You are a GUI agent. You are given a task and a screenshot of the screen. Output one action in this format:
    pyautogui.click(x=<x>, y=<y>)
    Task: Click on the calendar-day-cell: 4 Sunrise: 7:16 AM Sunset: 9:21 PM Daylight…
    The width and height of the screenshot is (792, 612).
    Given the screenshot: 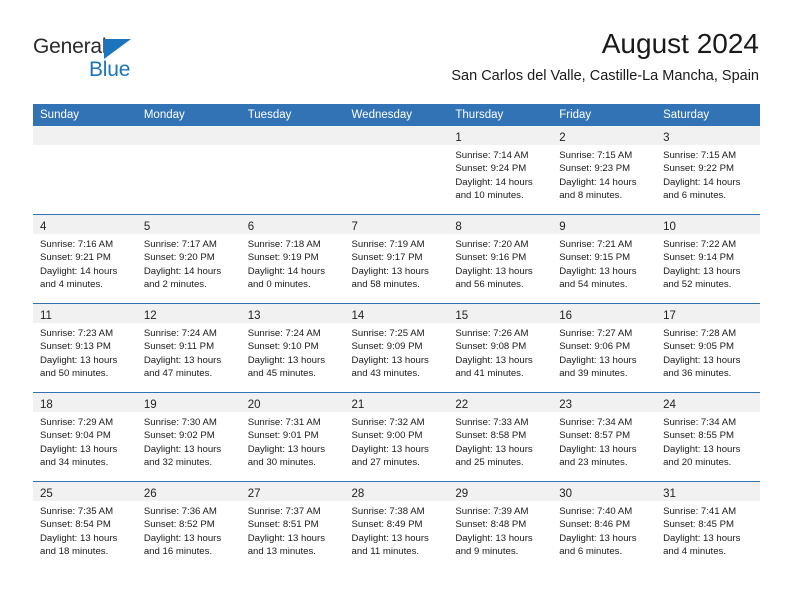 What is the action you would take?
    pyautogui.click(x=85, y=259)
    